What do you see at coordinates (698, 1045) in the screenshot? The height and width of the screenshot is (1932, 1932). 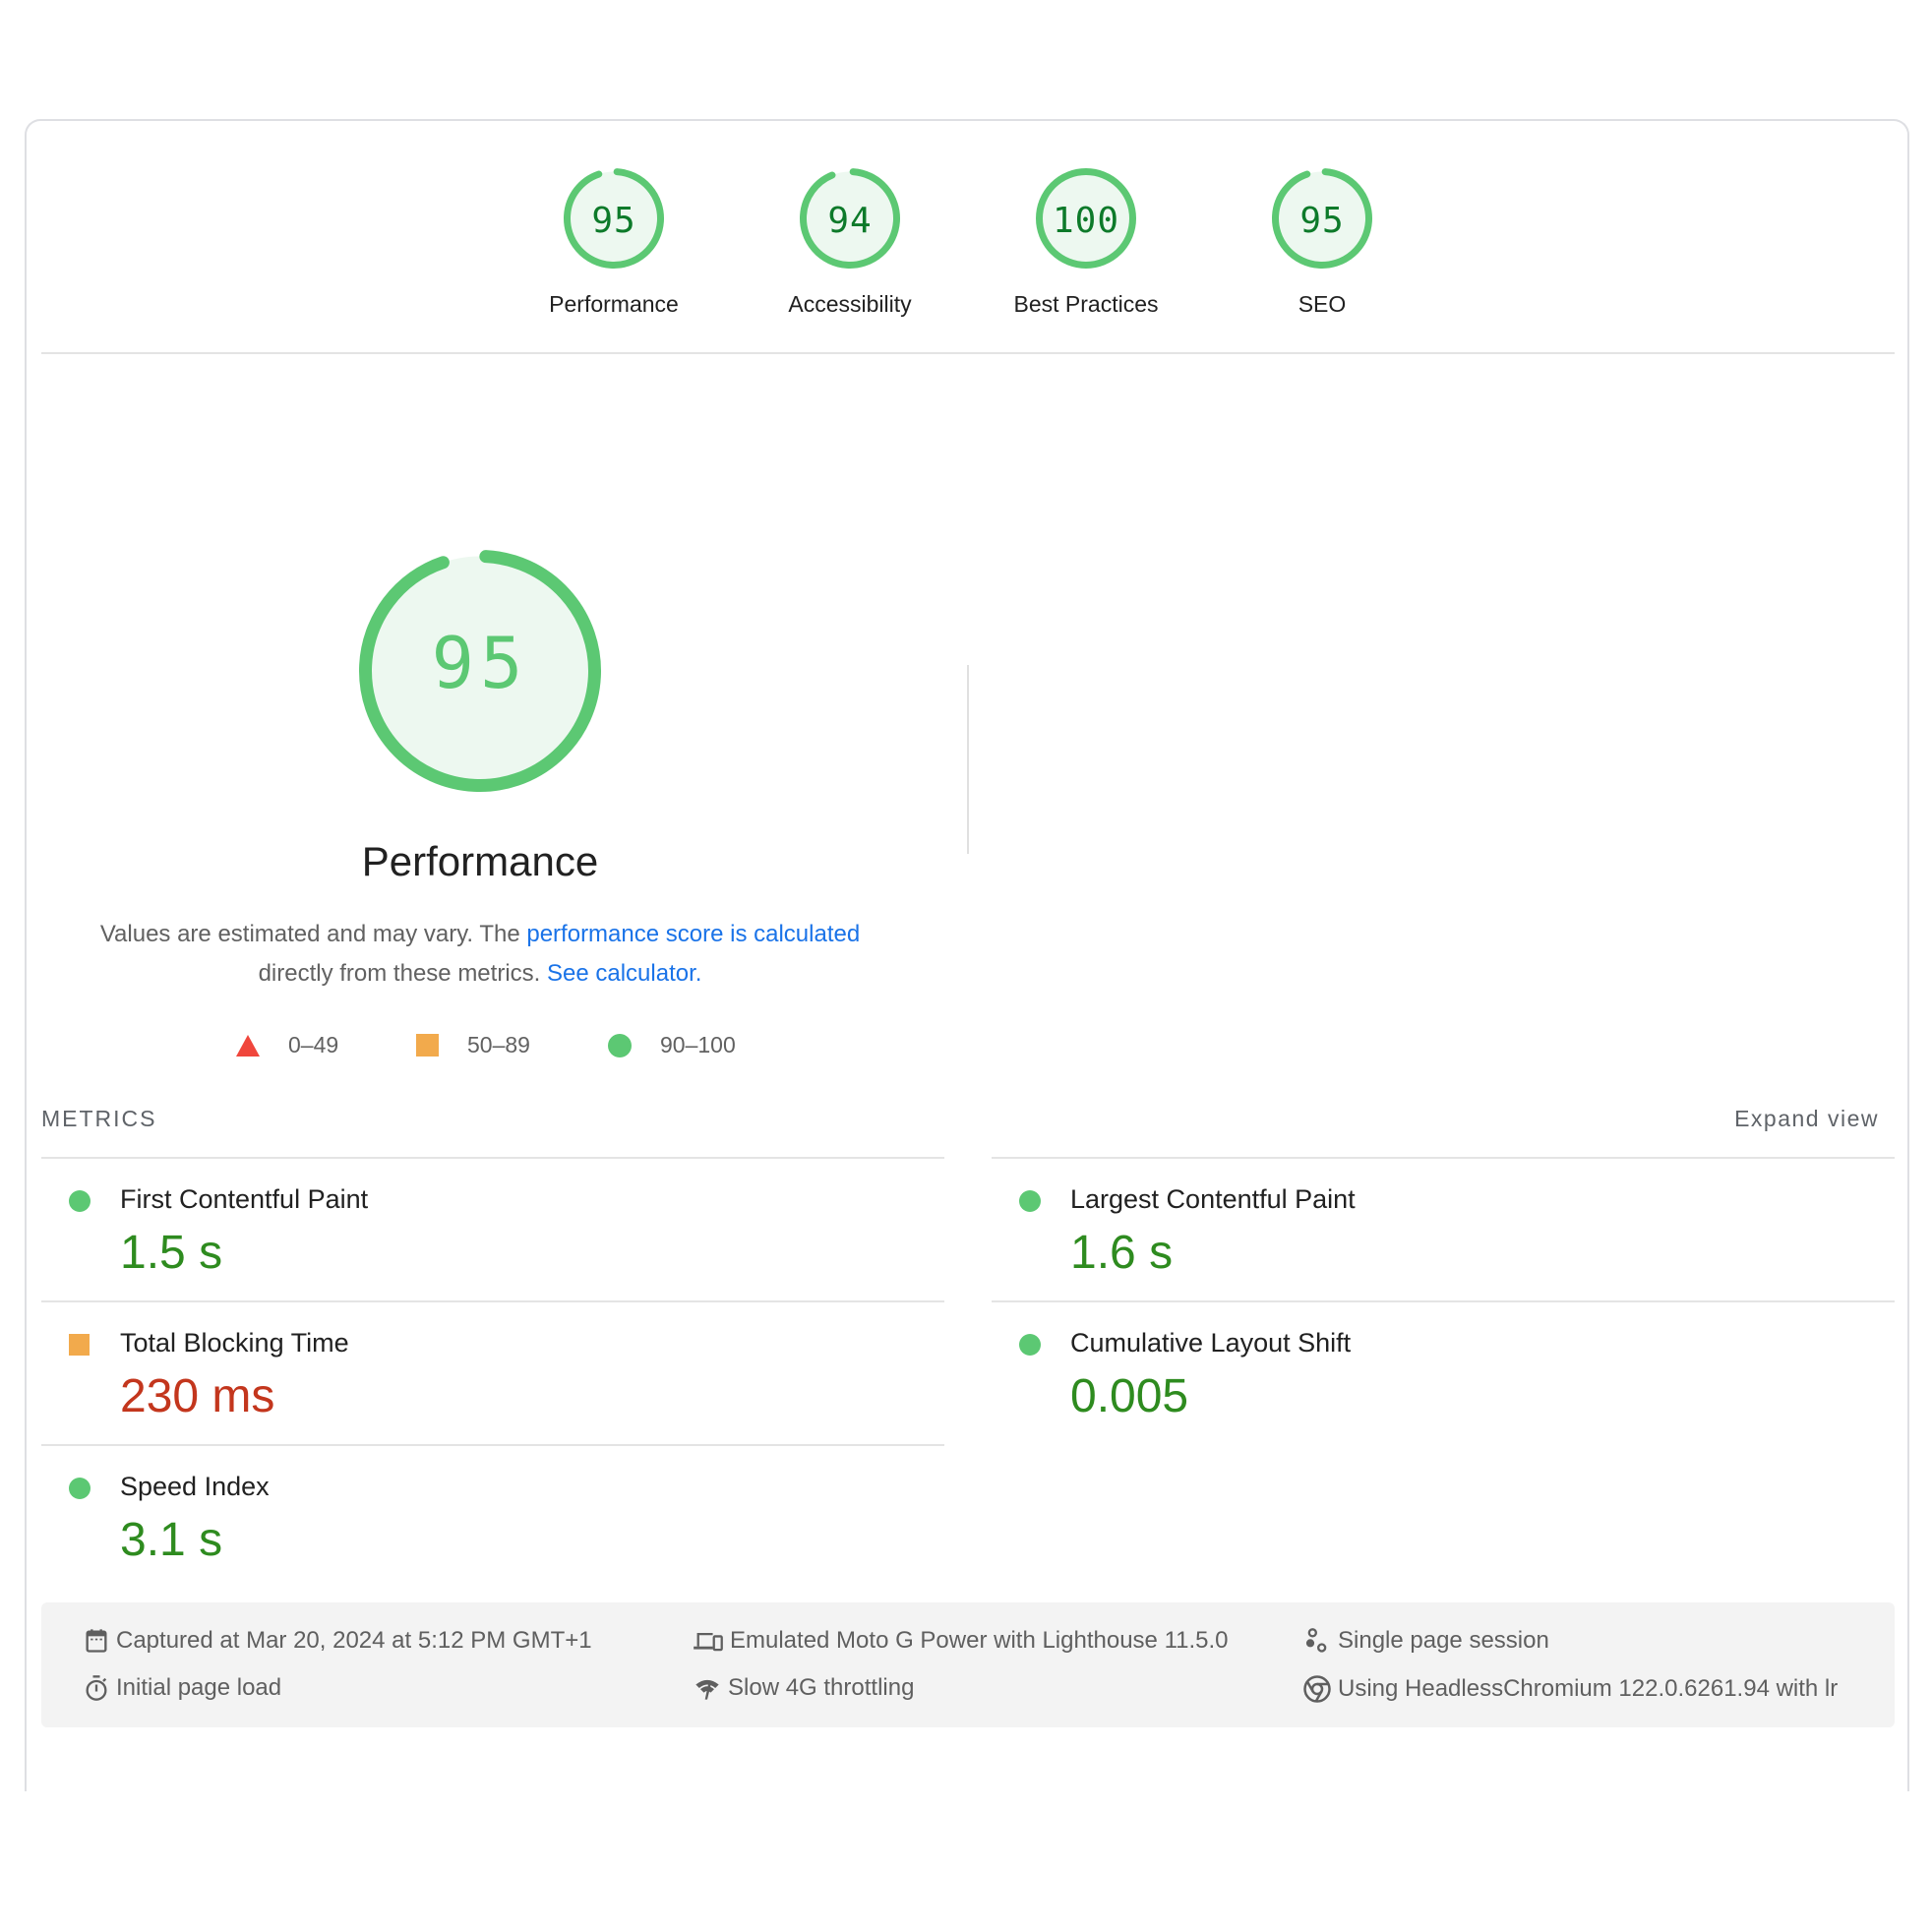 I see `legend-label: 90–100` at bounding box center [698, 1045].